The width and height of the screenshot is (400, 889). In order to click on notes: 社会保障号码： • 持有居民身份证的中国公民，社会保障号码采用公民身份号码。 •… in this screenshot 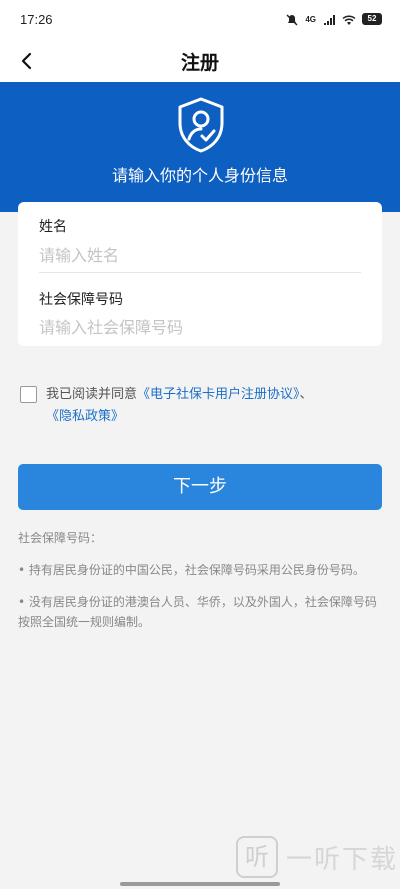, I will do `click(200, 586)`.